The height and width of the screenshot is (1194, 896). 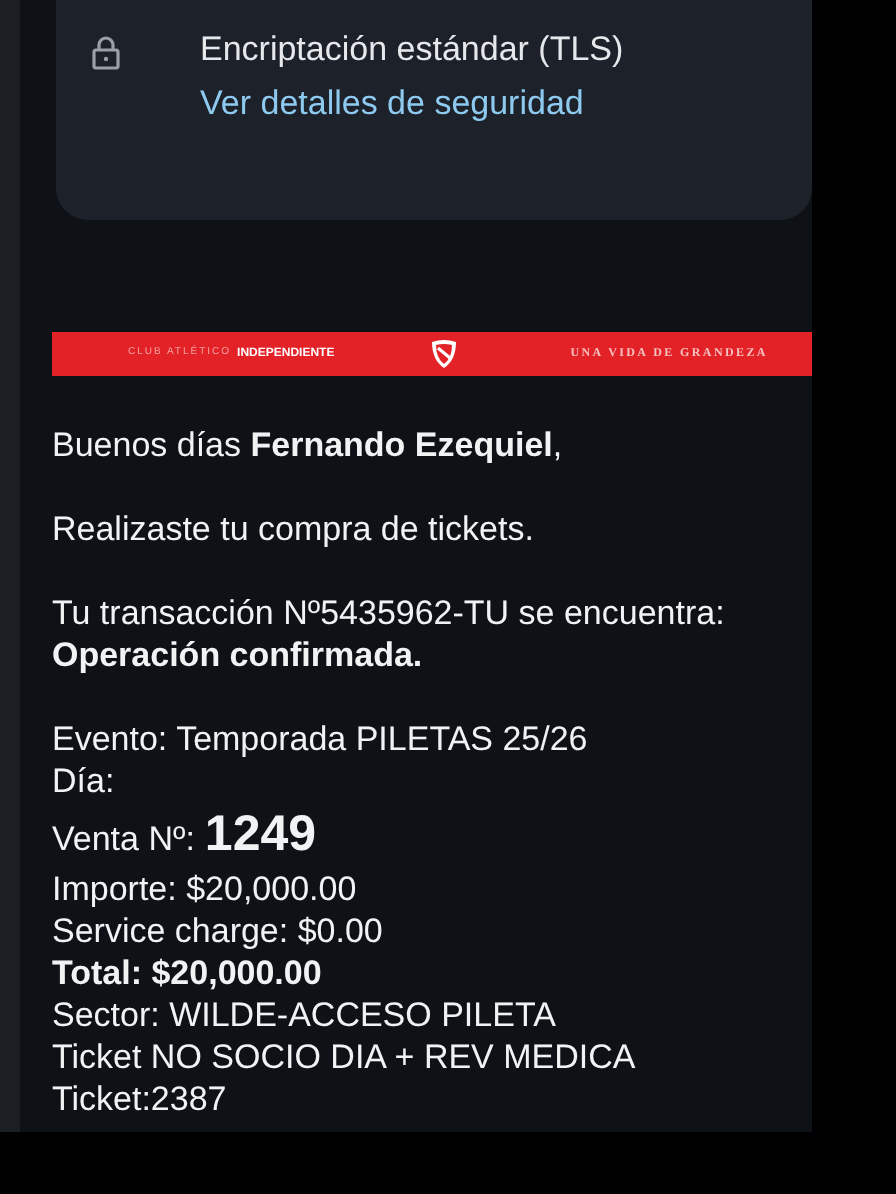 I want to click on email-text: Sector: WILDE-ACCESO PILETA, so click(x=304, y=1015).